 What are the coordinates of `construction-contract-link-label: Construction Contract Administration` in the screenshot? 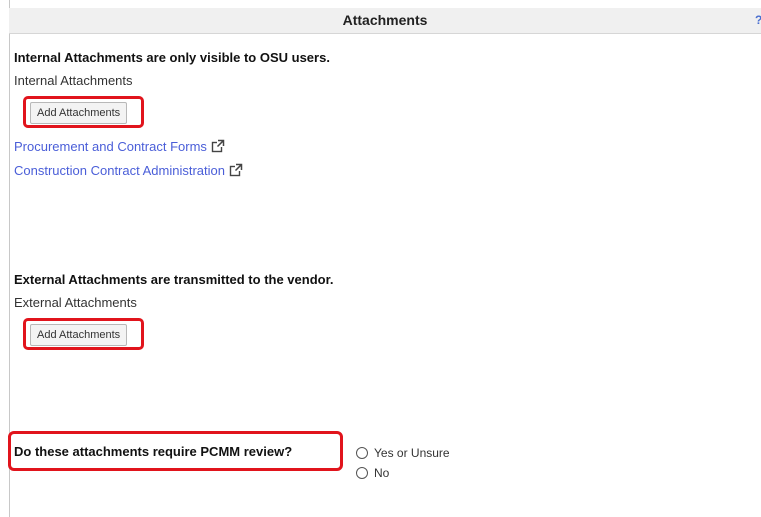 It's located at (119, 170).